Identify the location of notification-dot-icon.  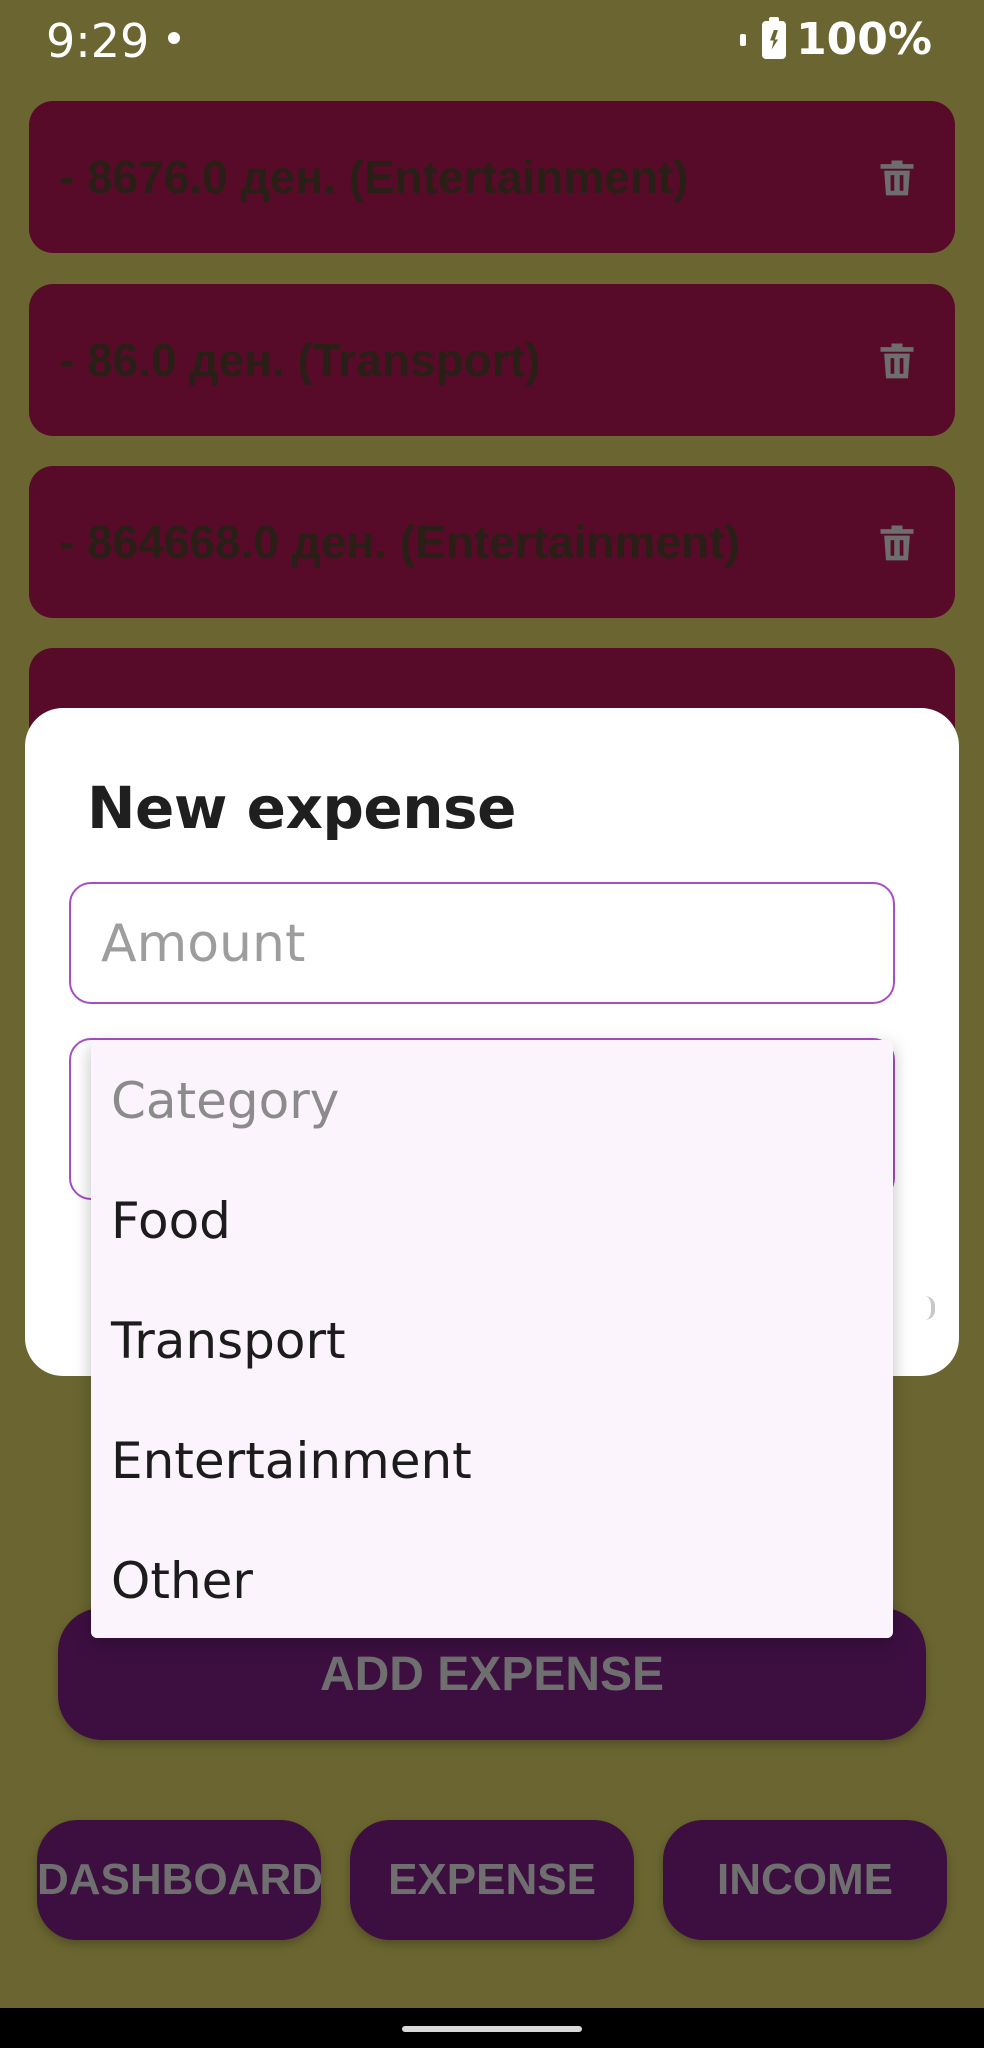
(174, 38).